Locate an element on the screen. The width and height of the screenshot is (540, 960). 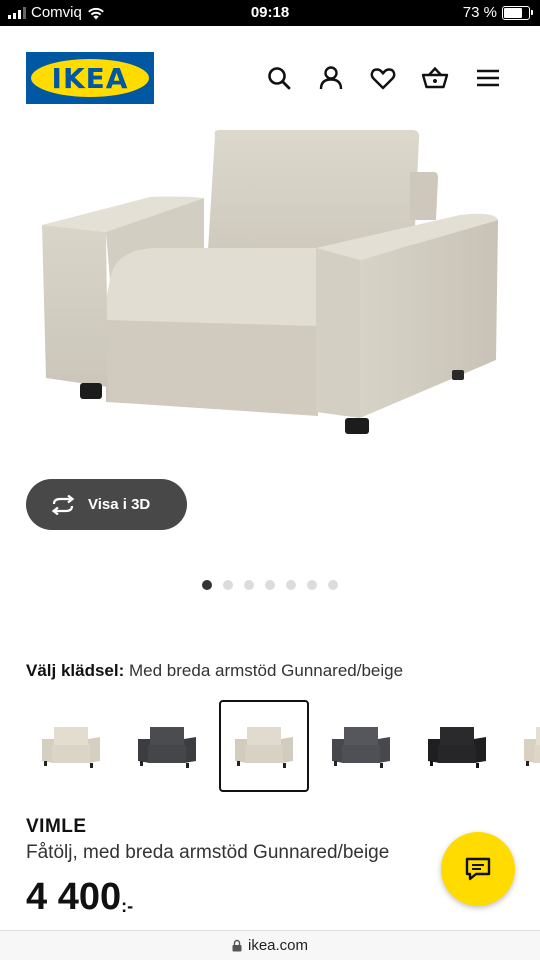
product-name: VIMLE is located at coordinates (56, 826).